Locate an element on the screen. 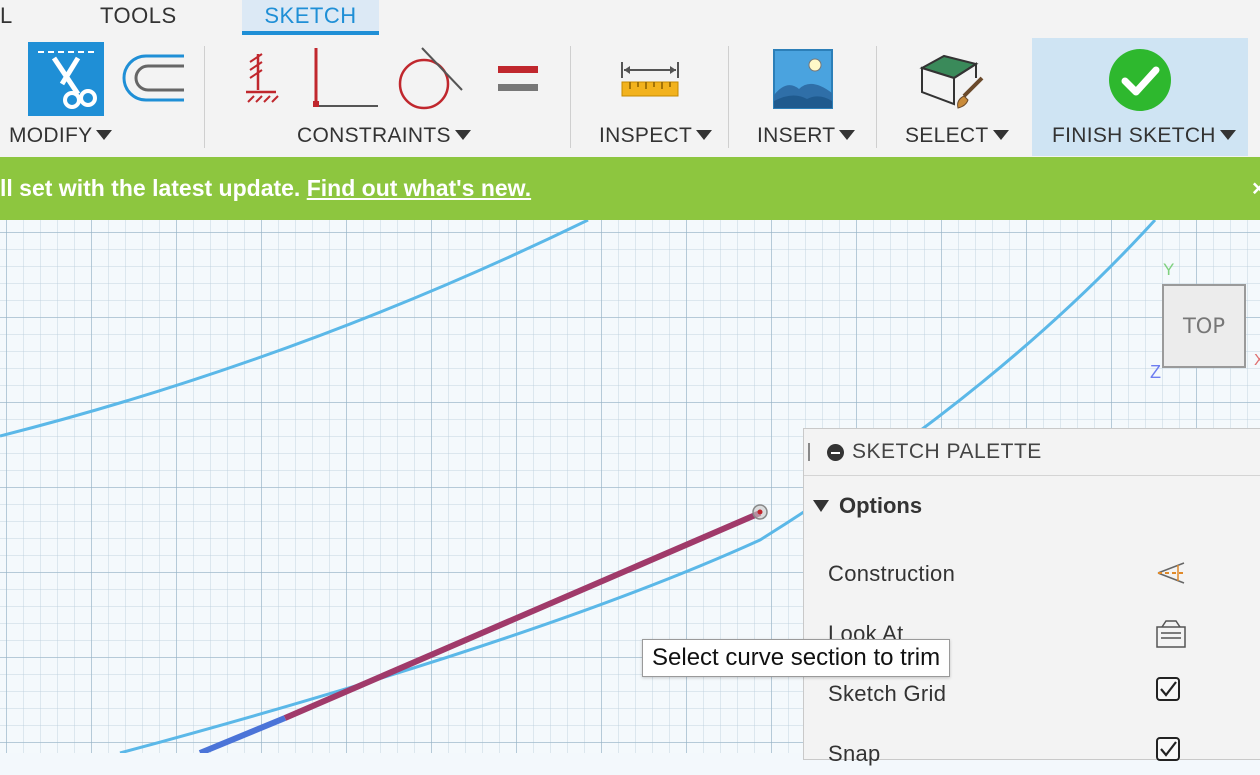  view-cube: TOP is located at coordinates (1204, 326).